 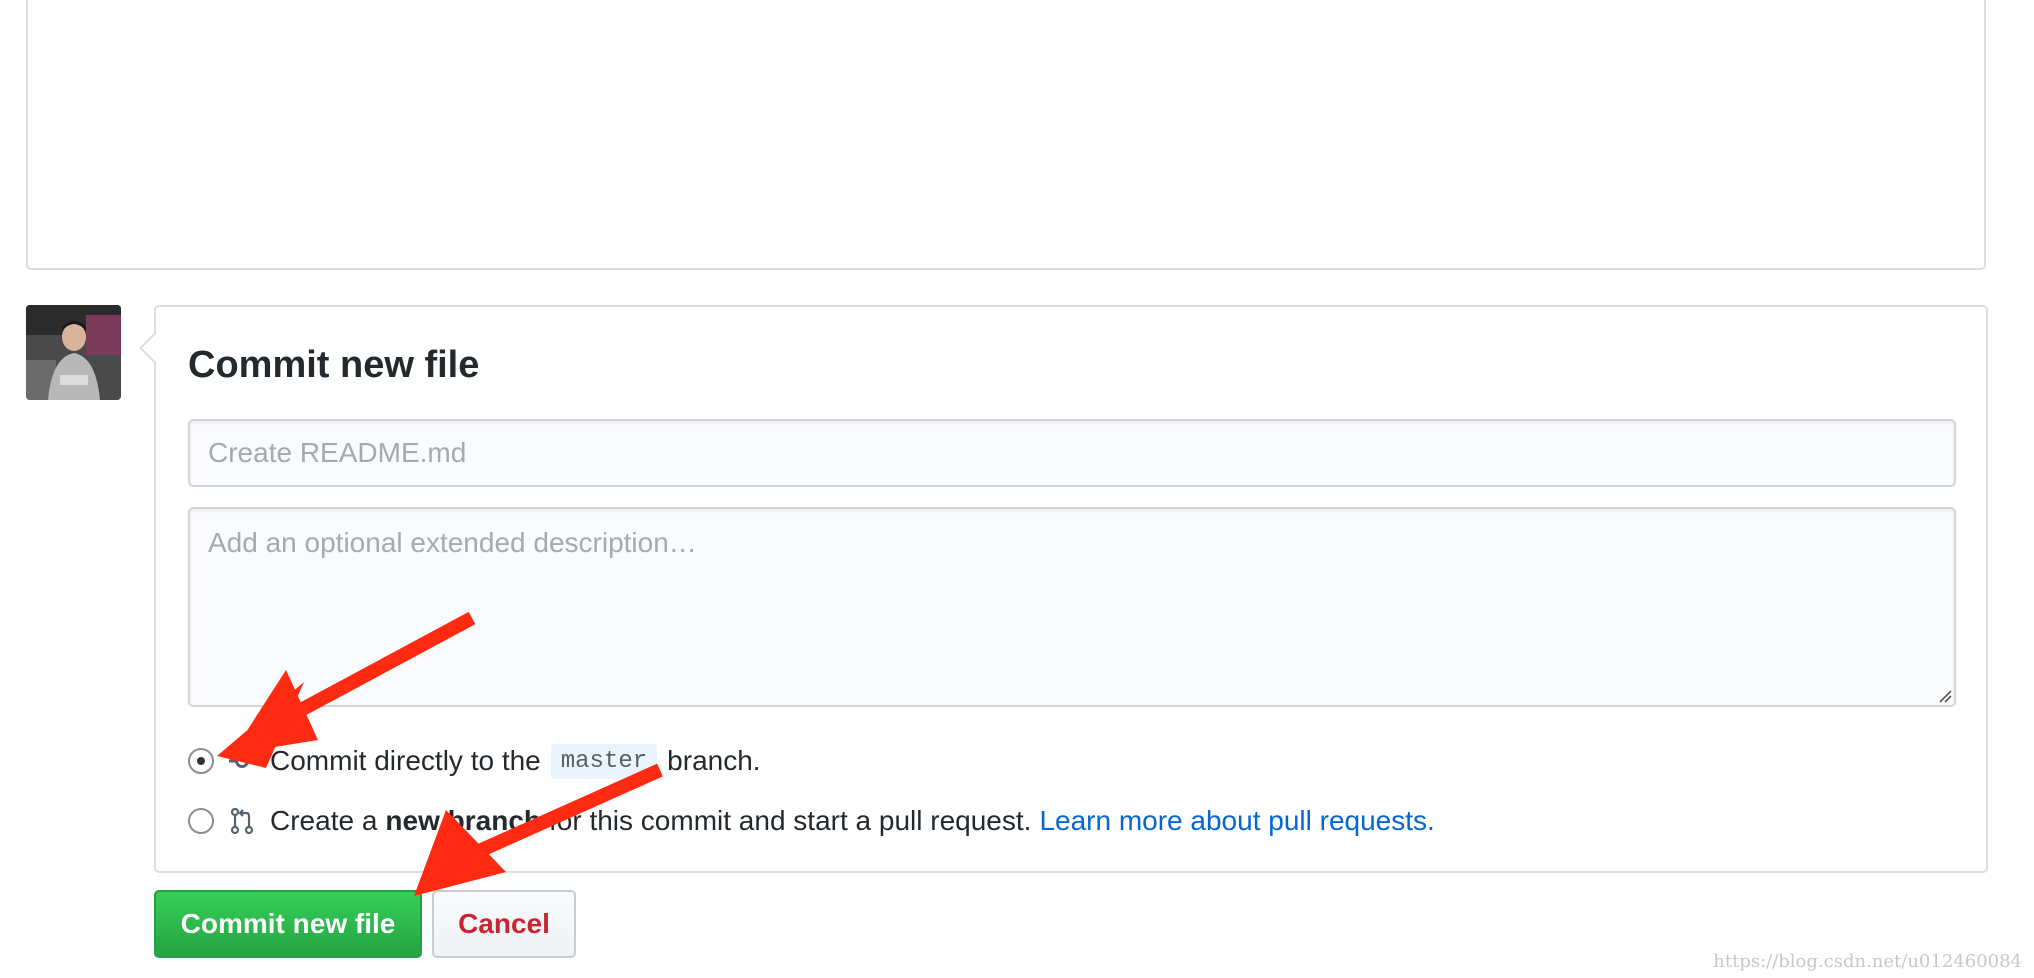 I want to click on commit-direct-radio, so click(x=201, y=761).